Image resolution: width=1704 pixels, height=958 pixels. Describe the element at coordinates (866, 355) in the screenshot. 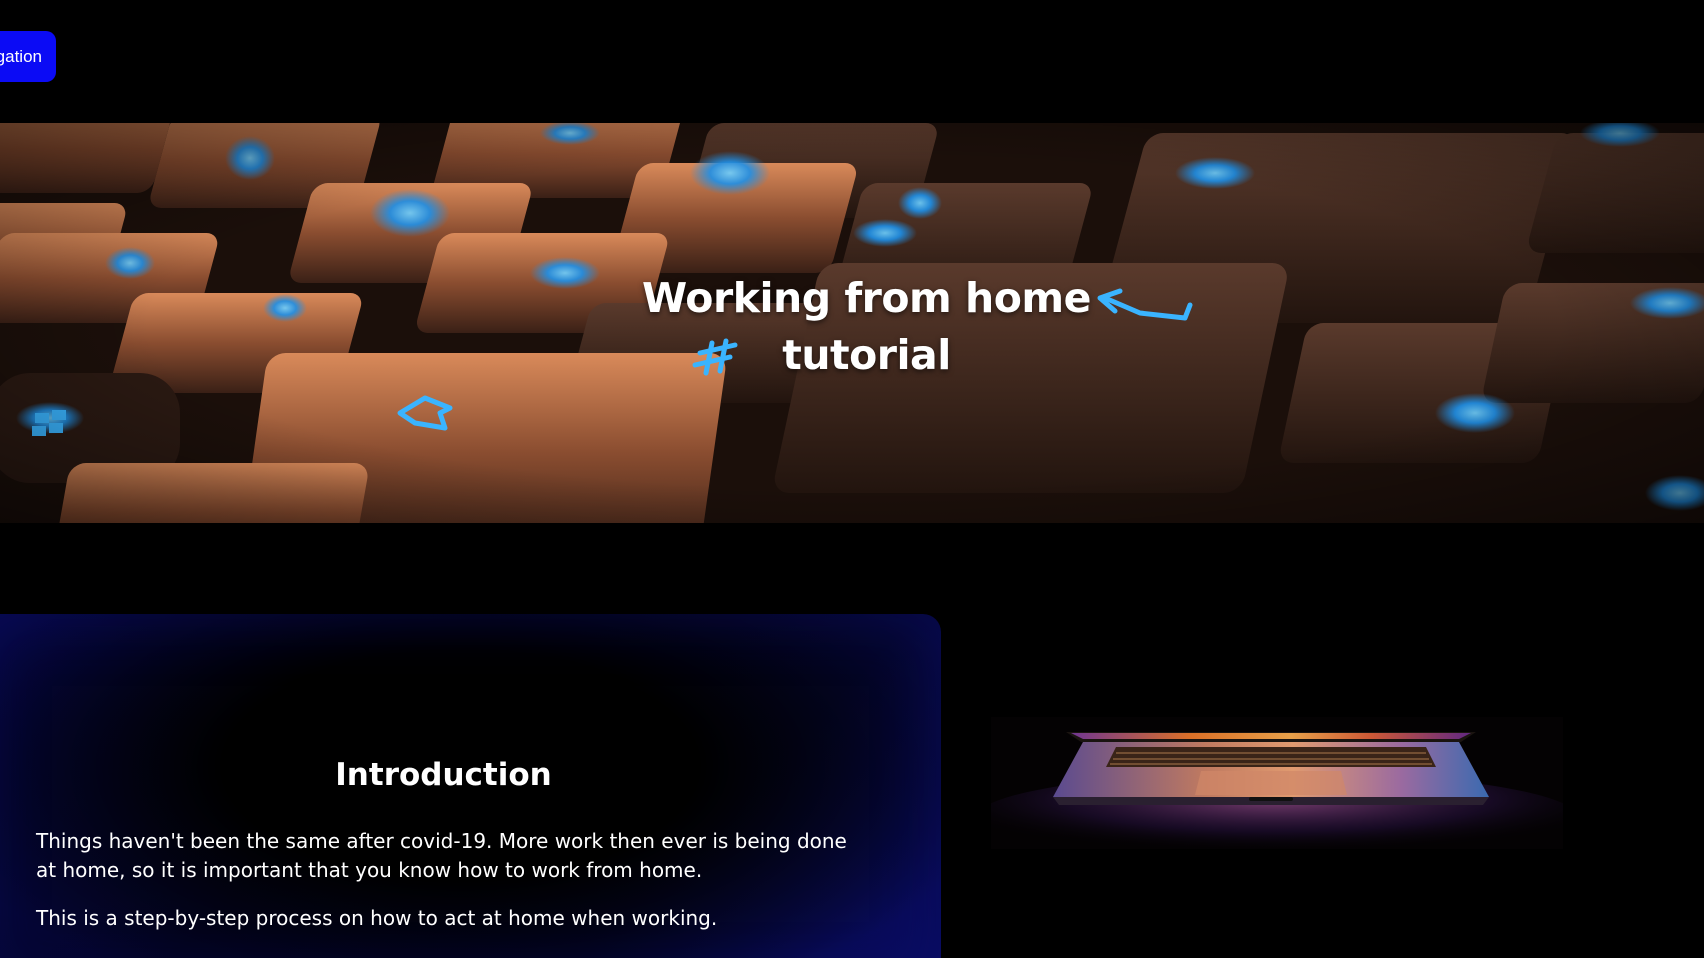

I see `page-title-line2: tutorial` at that location.